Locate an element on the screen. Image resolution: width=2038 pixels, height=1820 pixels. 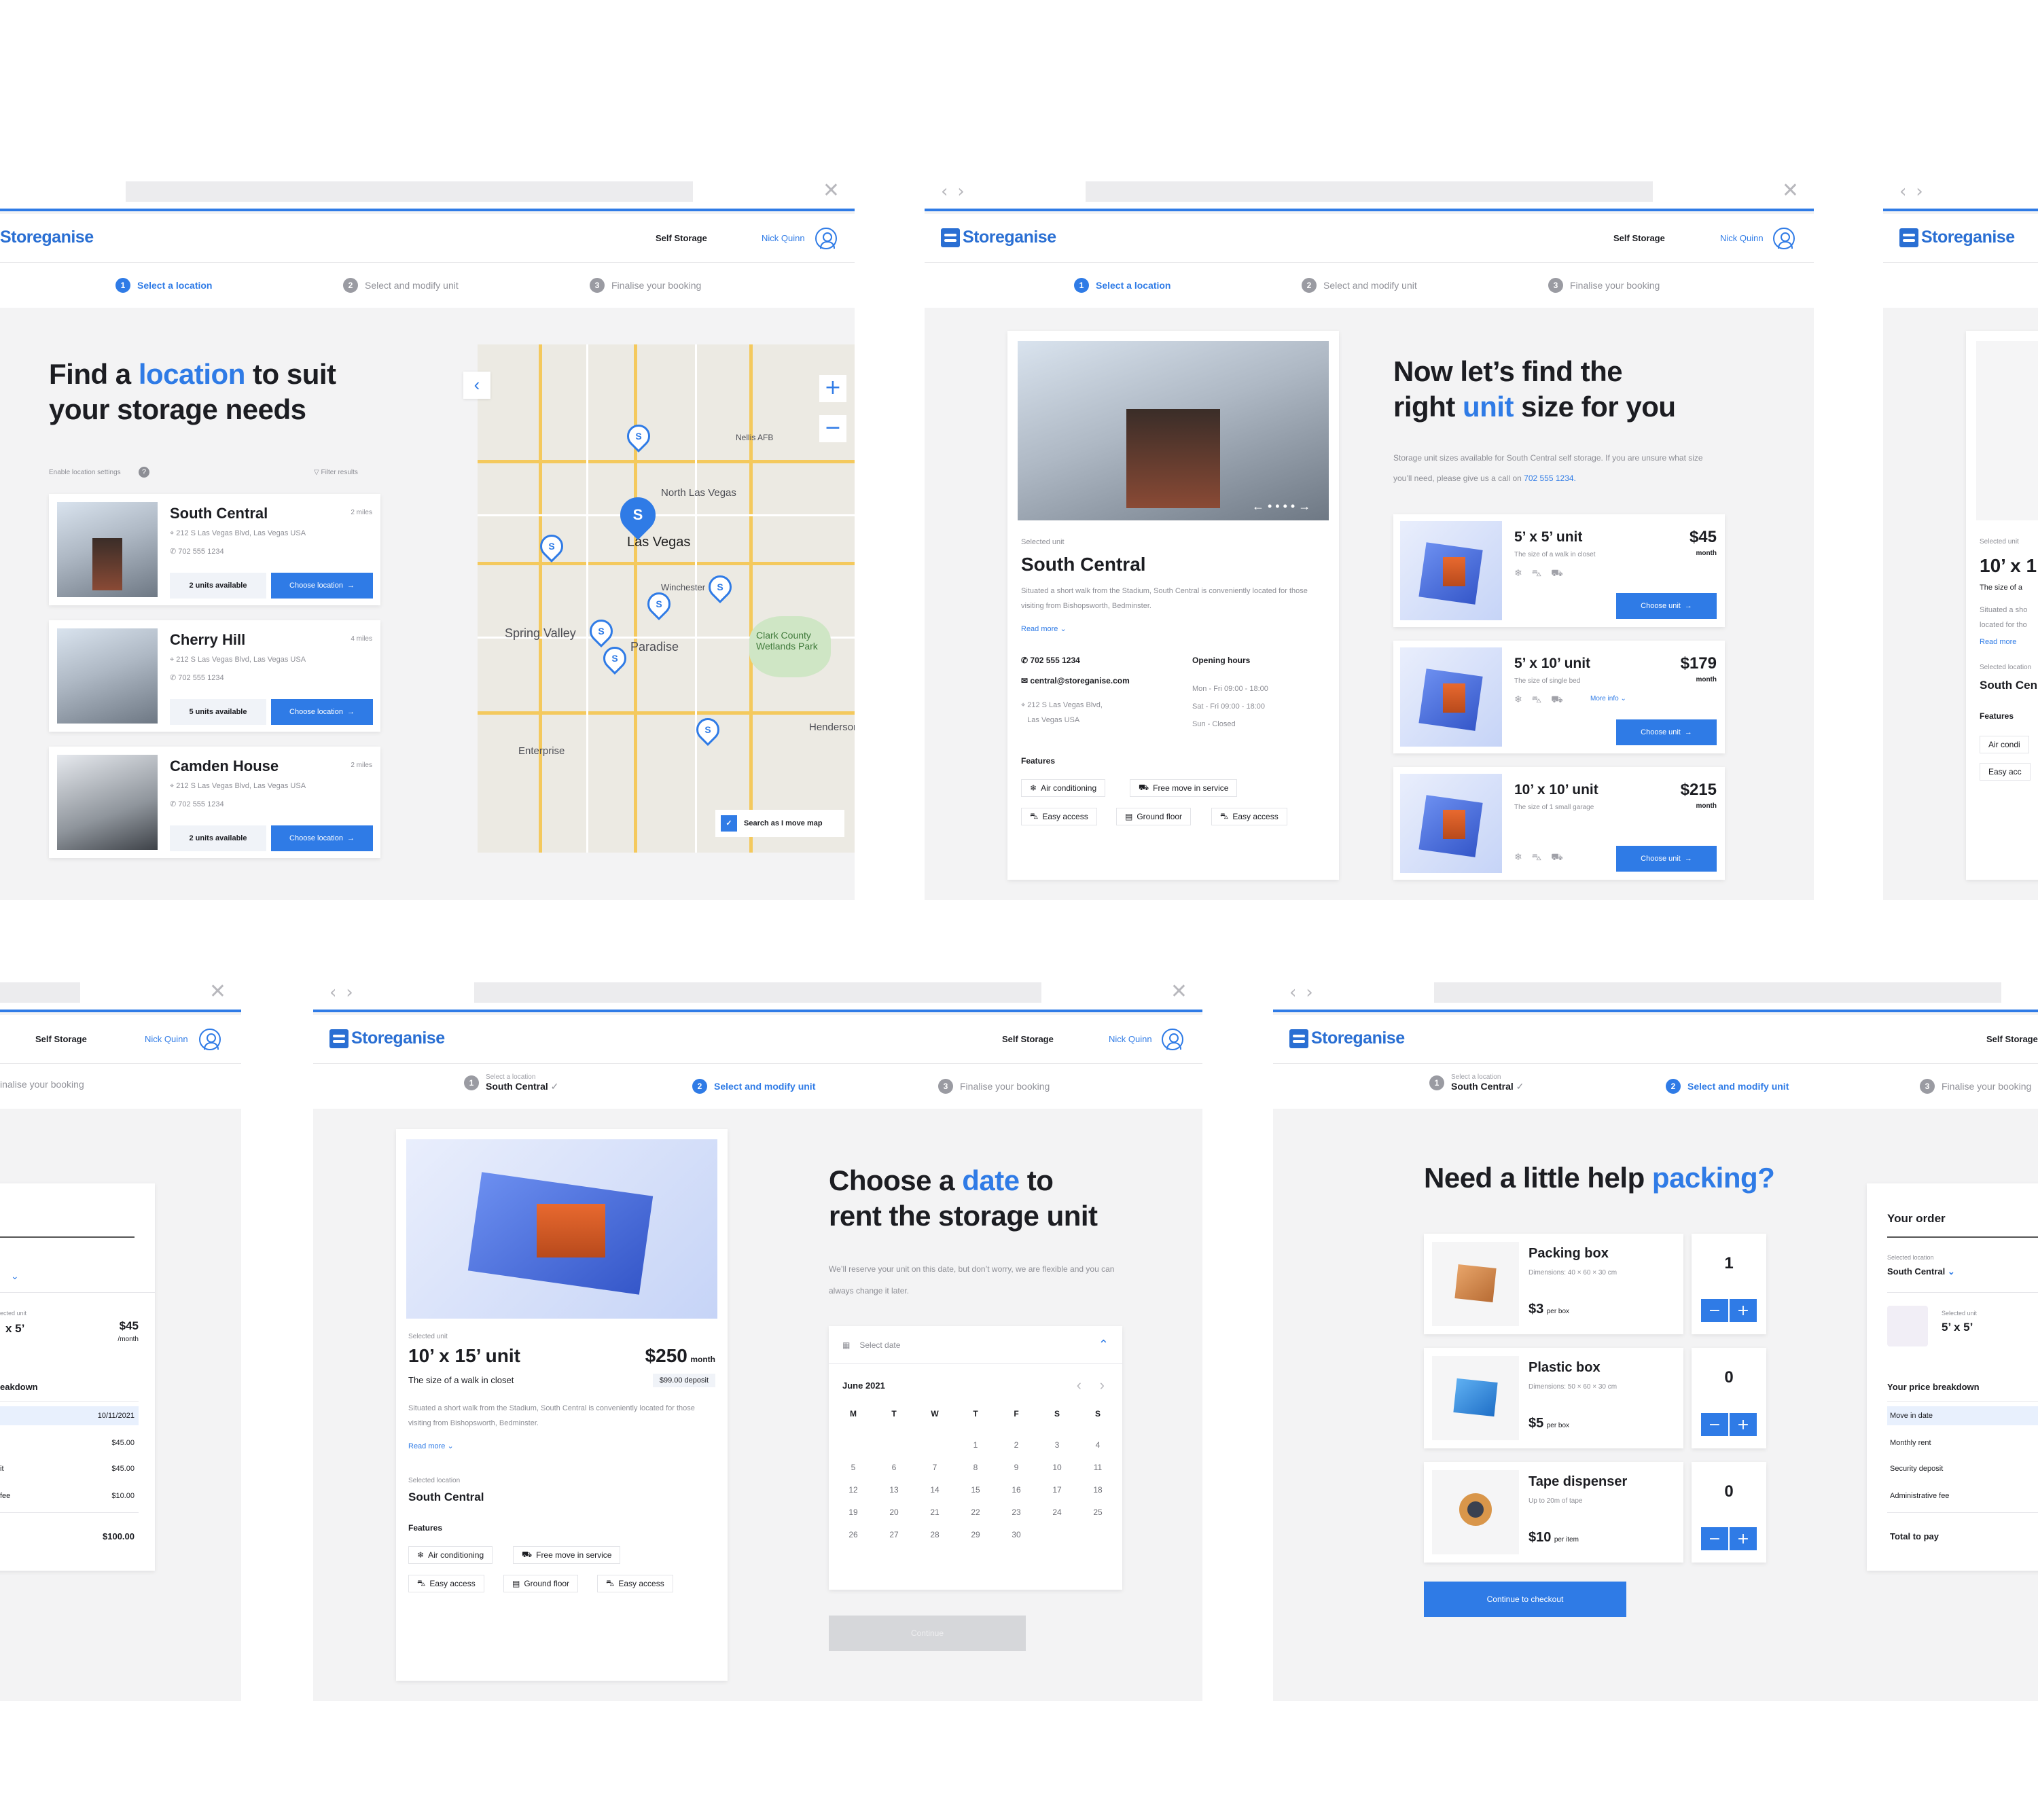
calendar-day: 29 is located at coordinates (975, 1534).